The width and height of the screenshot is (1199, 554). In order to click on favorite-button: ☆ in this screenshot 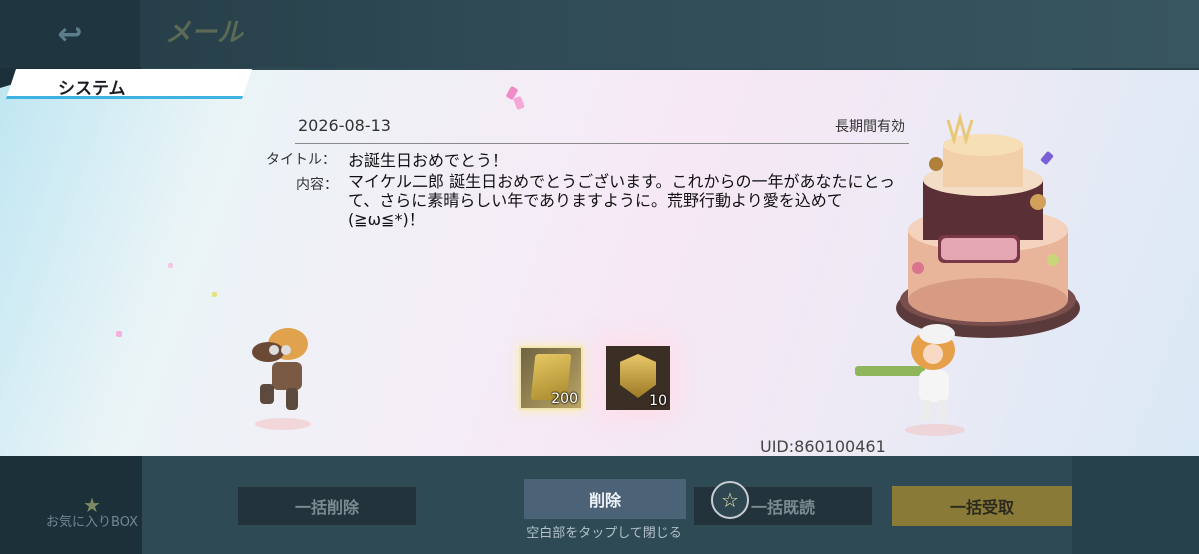, I will do `click(730, 500)`.